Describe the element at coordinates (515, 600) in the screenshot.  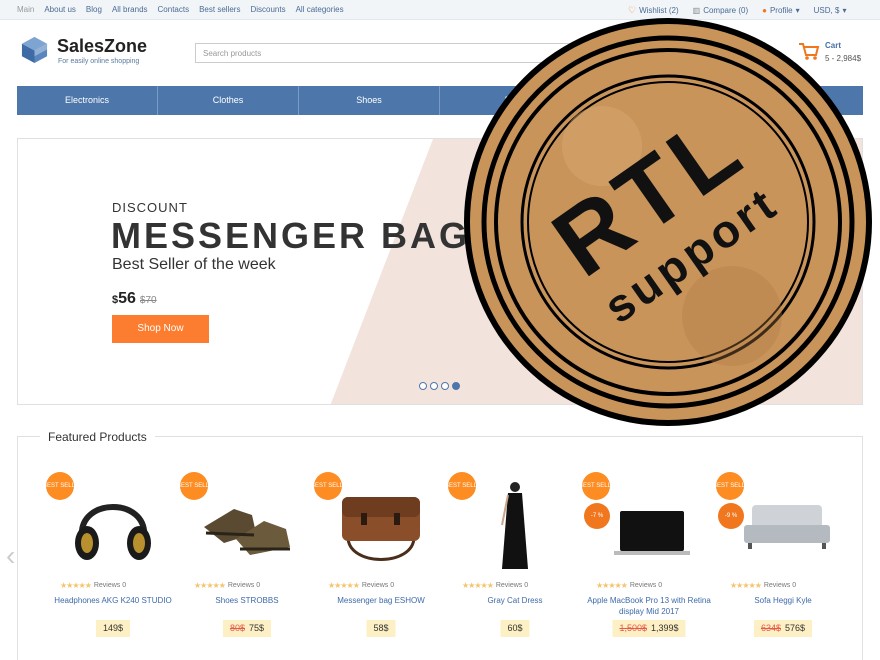
I see `product-name: Gray Cat Dress` at that location.